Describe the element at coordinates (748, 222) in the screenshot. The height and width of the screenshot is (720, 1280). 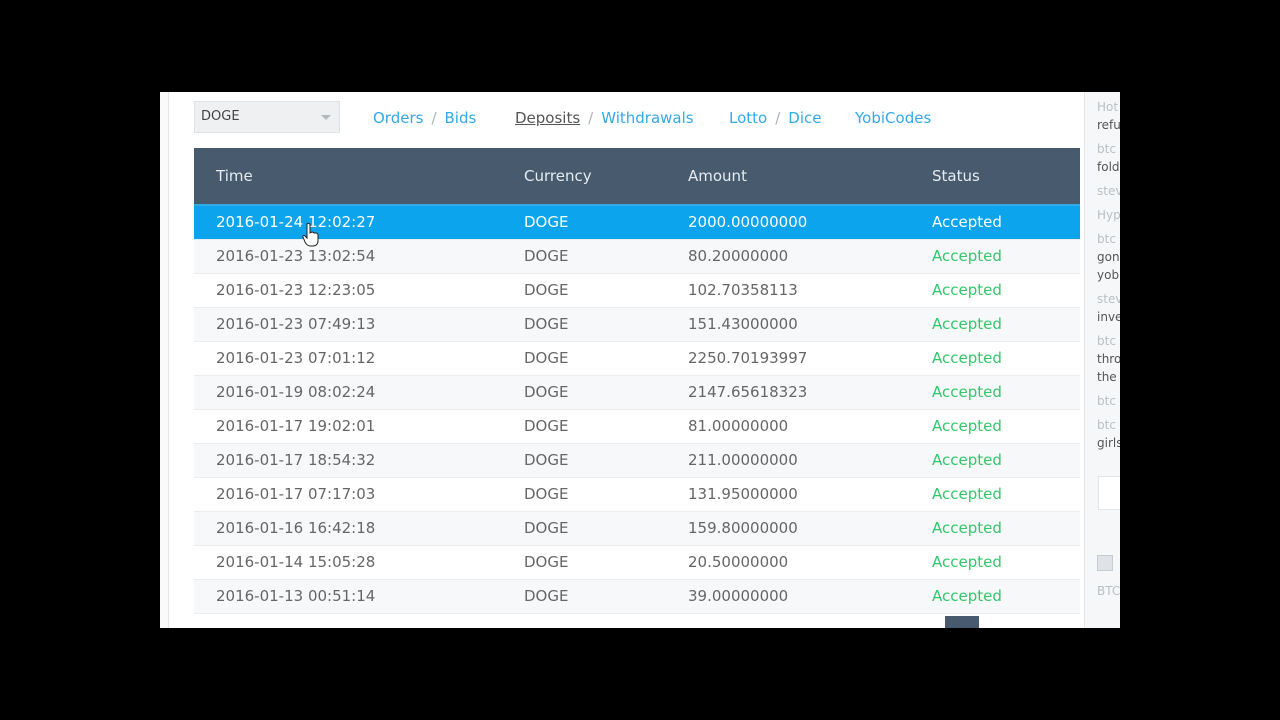
I see `cell-amount: 2000.00000000` at that location.